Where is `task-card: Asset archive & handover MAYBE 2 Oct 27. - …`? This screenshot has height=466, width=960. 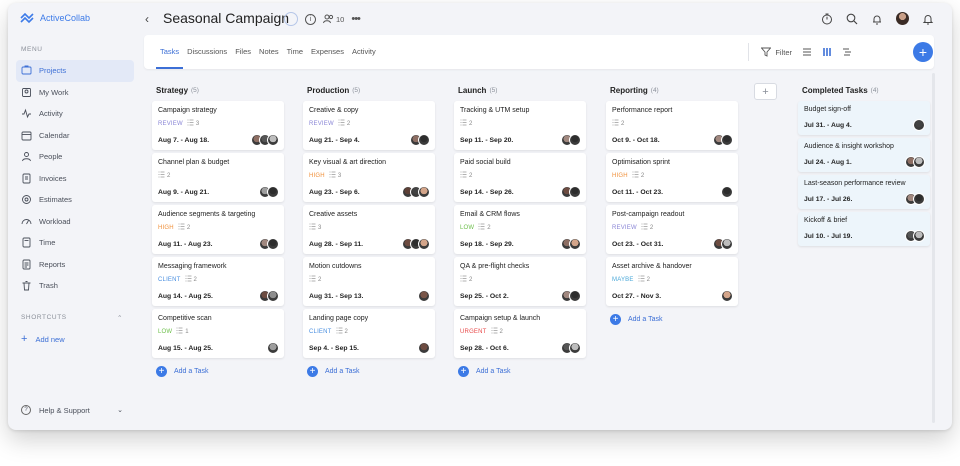 task-card: Asset archive & handover MAYBE 2 Oct 27. - … is located at coordinates (672, 281).